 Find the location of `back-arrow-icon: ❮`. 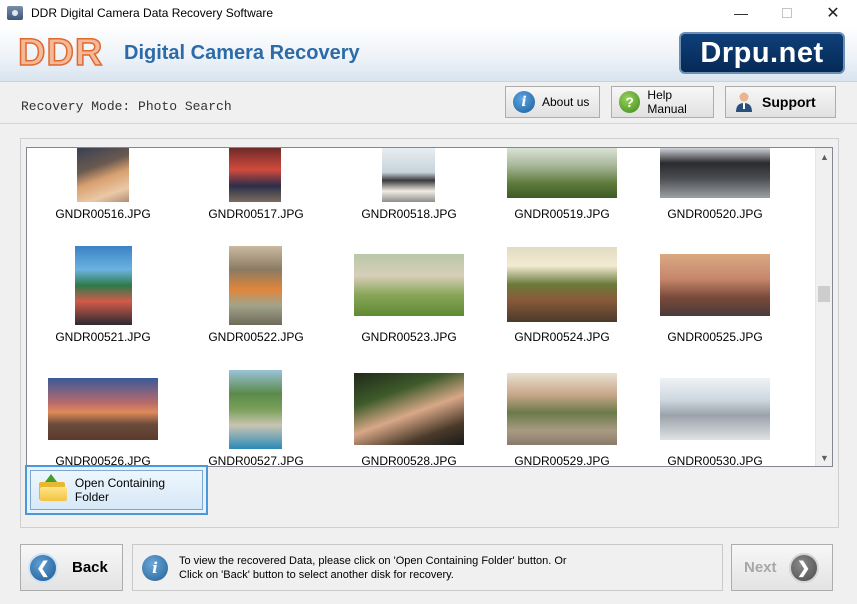

back-arrow-icon: ❮ is located at coordinates (43, 567).